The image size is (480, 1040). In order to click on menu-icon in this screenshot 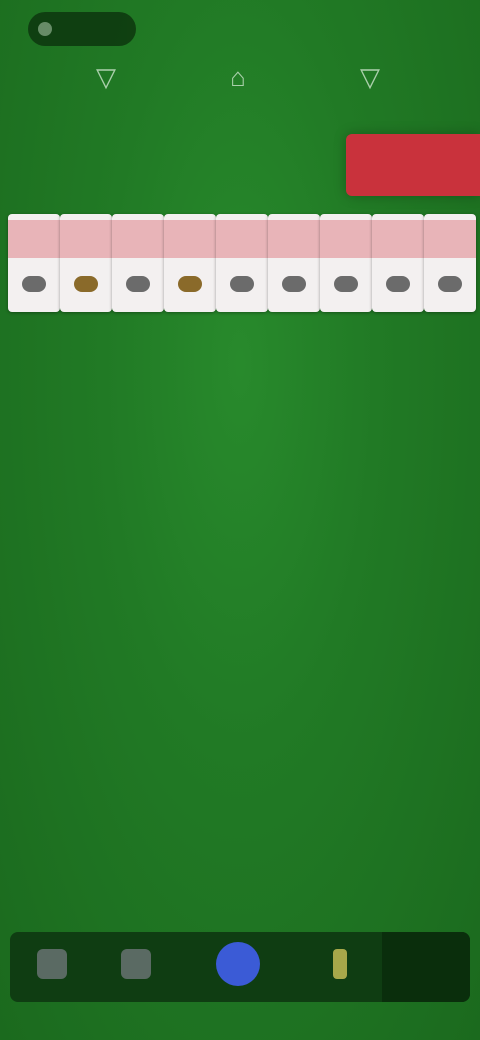, I will do `click(52, 964)`.